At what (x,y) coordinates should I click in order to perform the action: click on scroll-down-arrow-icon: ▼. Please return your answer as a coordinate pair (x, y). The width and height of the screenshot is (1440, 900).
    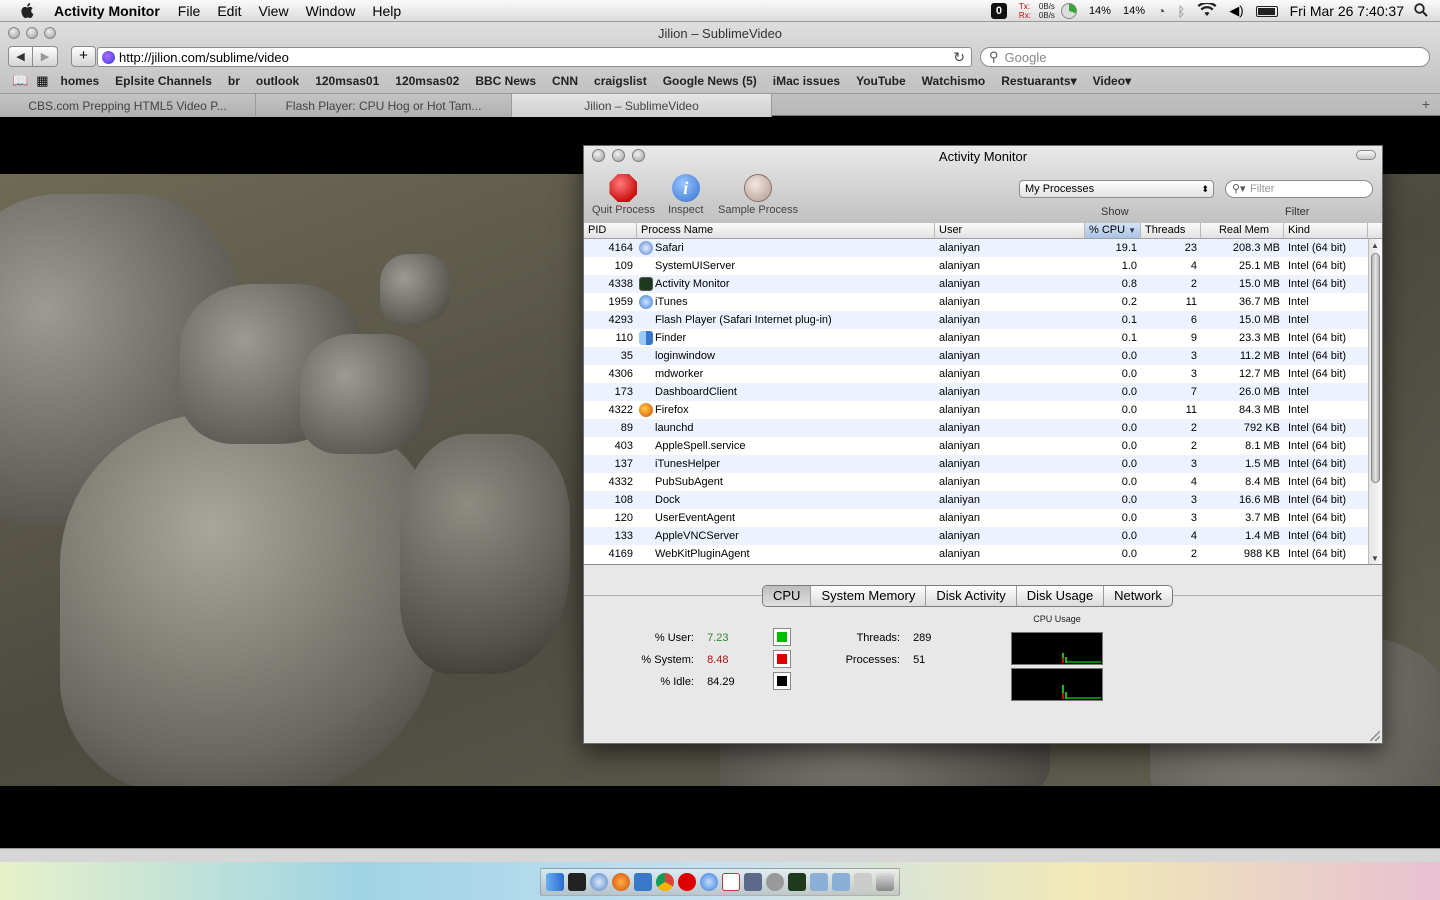
    Looking at the image, I should click on (1375, 558).